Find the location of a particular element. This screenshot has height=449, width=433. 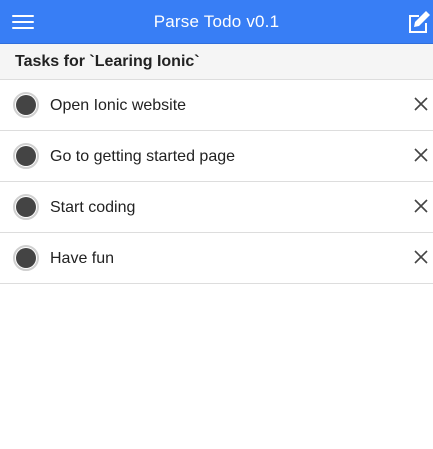

list-item: Start coding is located at coordinates (216, 207).